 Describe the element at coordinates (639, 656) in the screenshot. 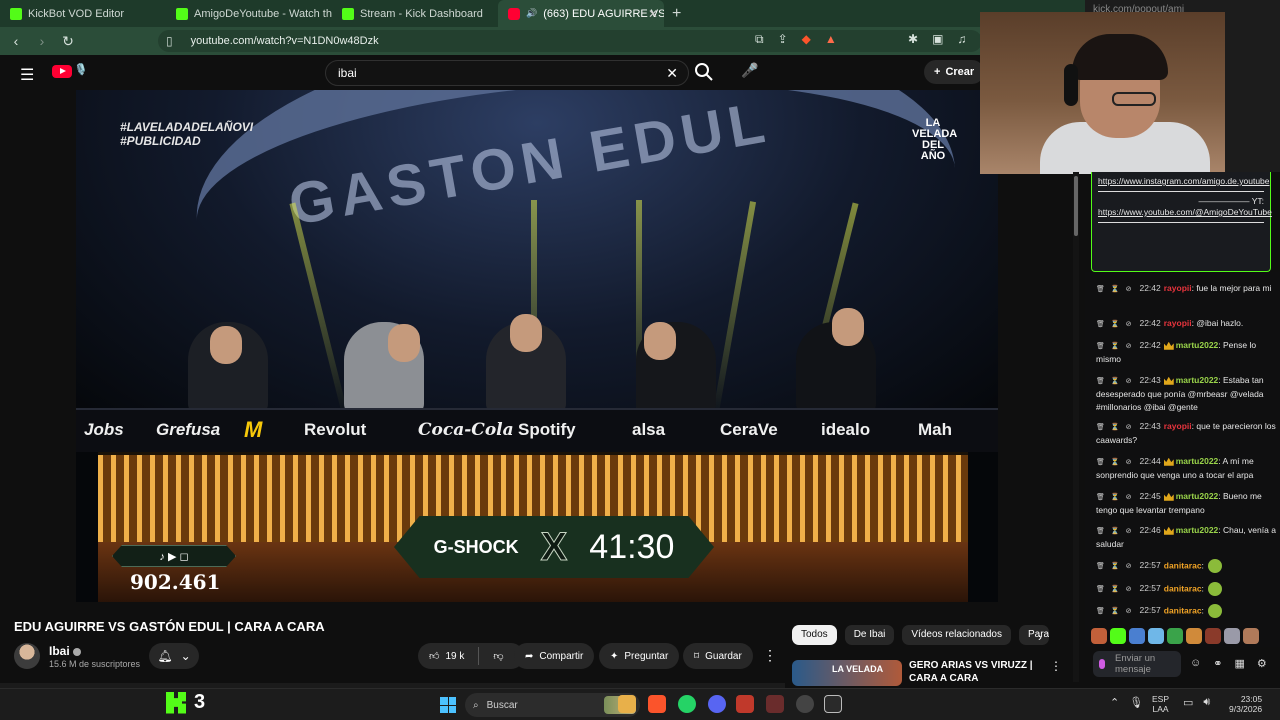

I see `ask-button: ✦ Preguntar` at that location.